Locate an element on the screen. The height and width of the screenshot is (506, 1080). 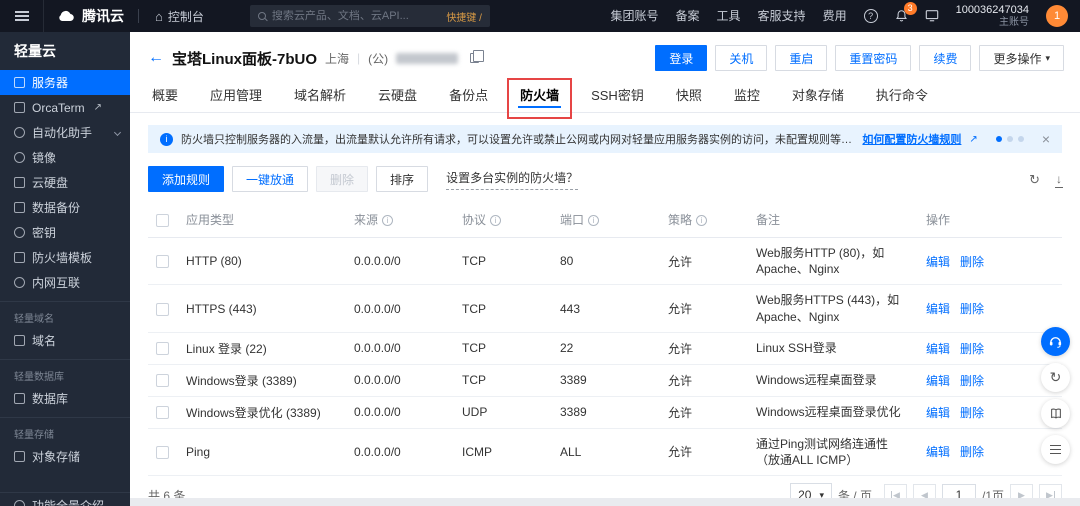
brand-logo: 腾讯云 is located at coordinates (91, 16).